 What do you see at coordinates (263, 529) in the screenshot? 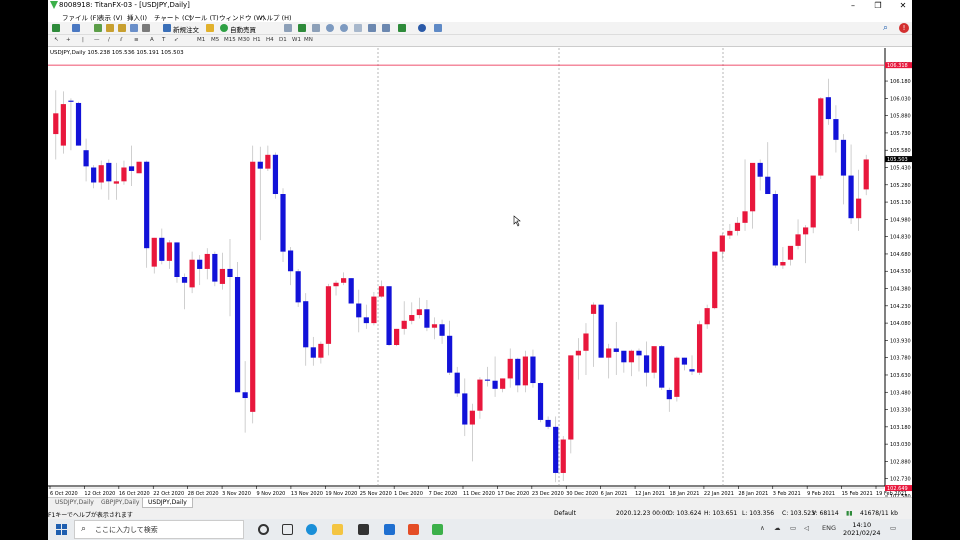
I see `cortana-icon` at bounding box center [263, 529].